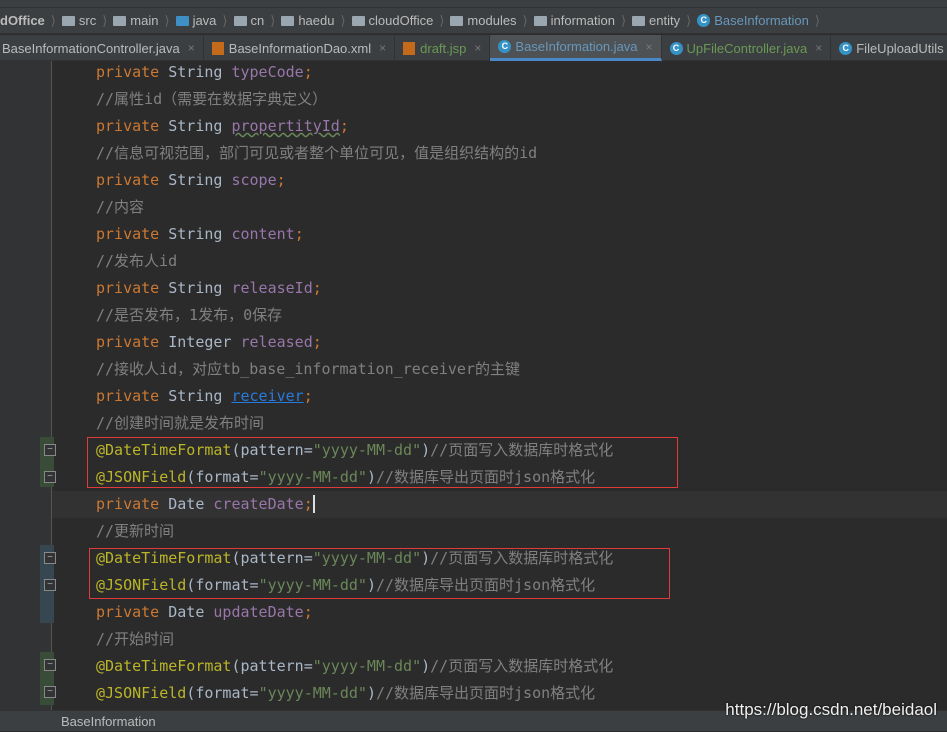  I want to click on code-token: //属性id（需要在数据字典定义）, so click(212, 99).